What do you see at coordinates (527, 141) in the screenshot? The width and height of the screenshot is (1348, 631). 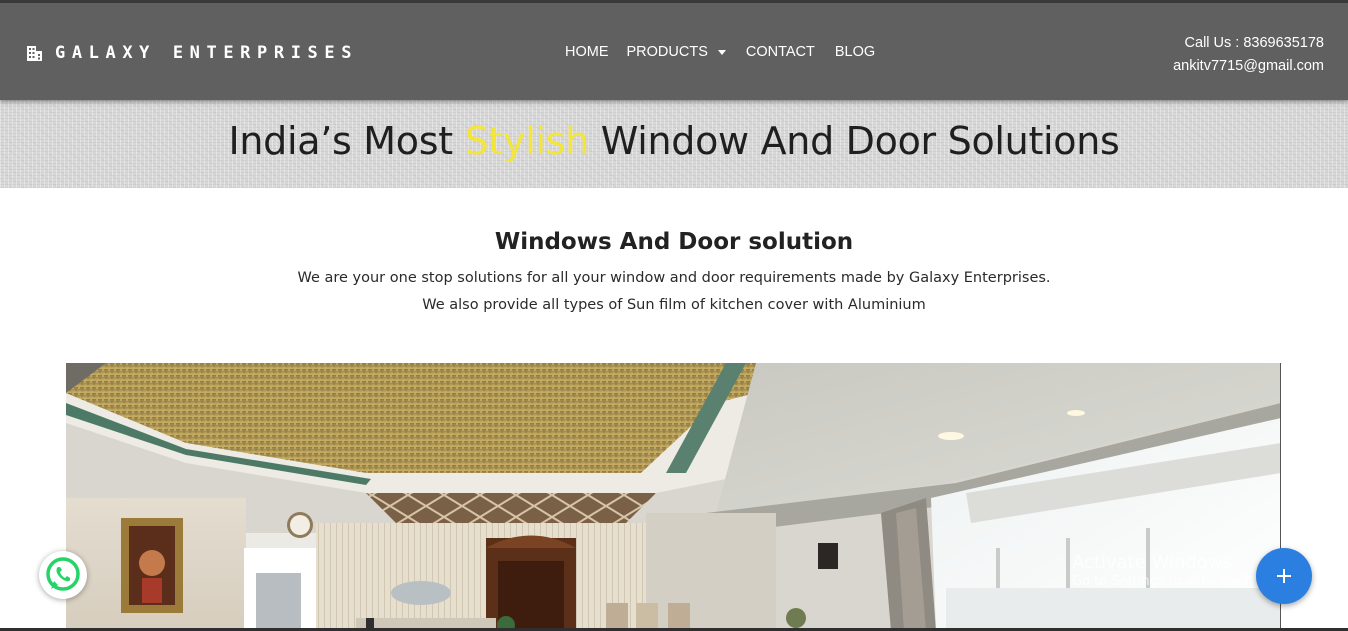 I see `hero-title-highlight: Stylish` at bounding box center [527, 141].